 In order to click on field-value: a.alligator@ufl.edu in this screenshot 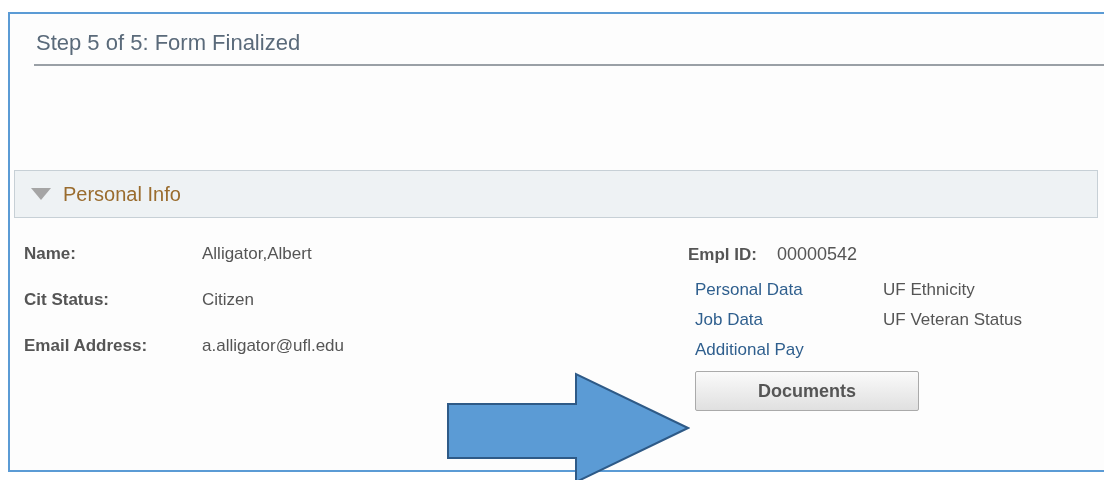, I will do `click(273, 346)`.